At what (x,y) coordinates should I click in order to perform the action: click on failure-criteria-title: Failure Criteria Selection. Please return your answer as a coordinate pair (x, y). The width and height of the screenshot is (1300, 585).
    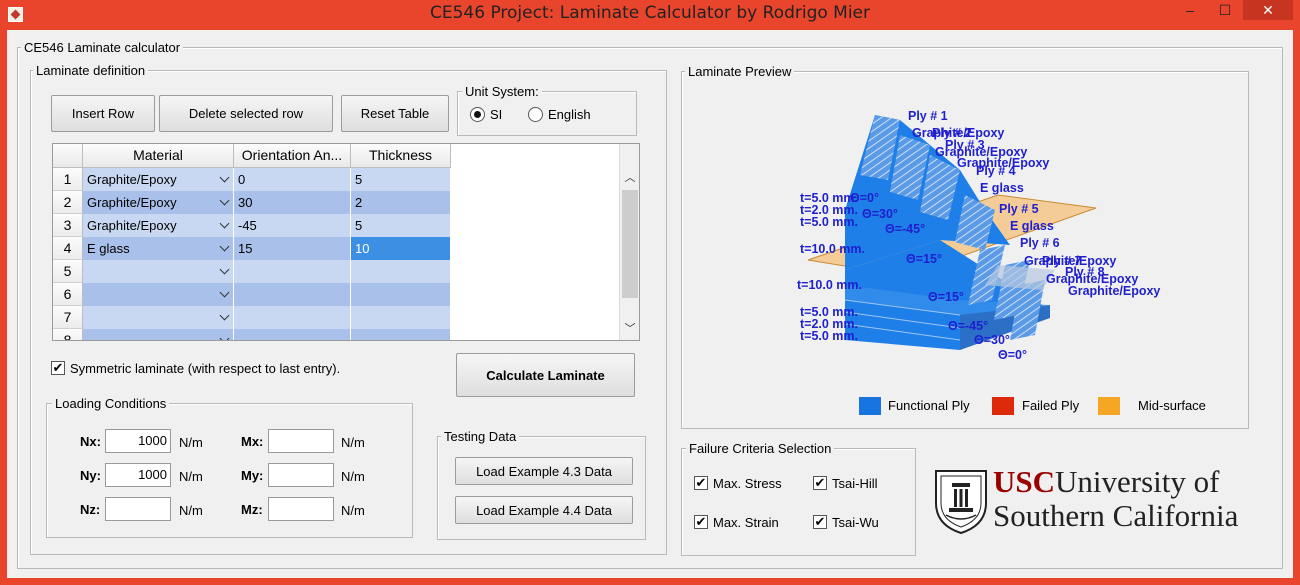
    Looking at the image, I should click on (760, 448).